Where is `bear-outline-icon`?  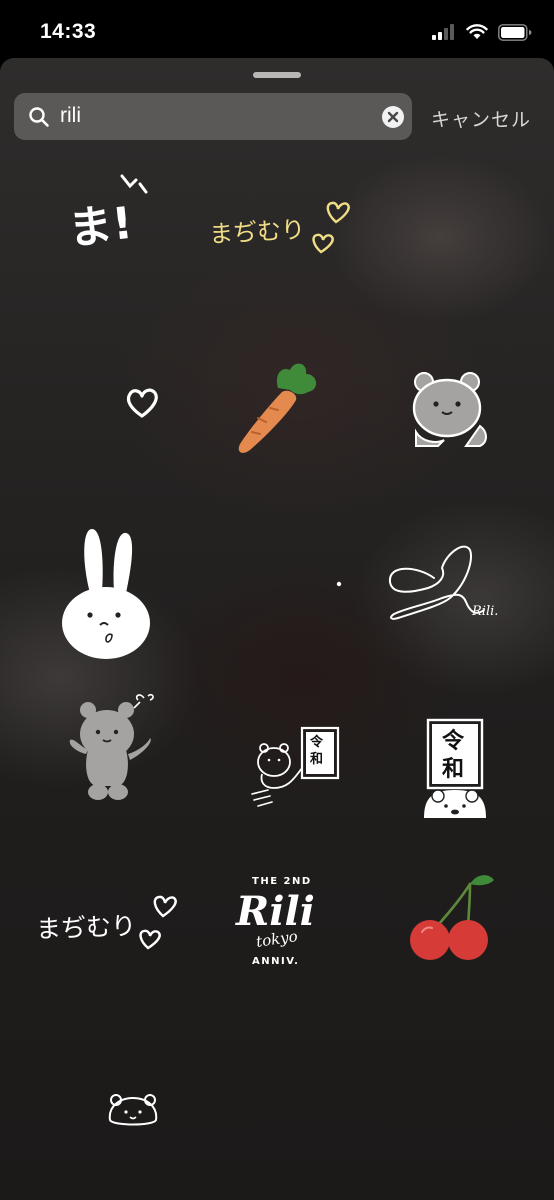 bear-outline-icon is located at coordinates (133, 1110).